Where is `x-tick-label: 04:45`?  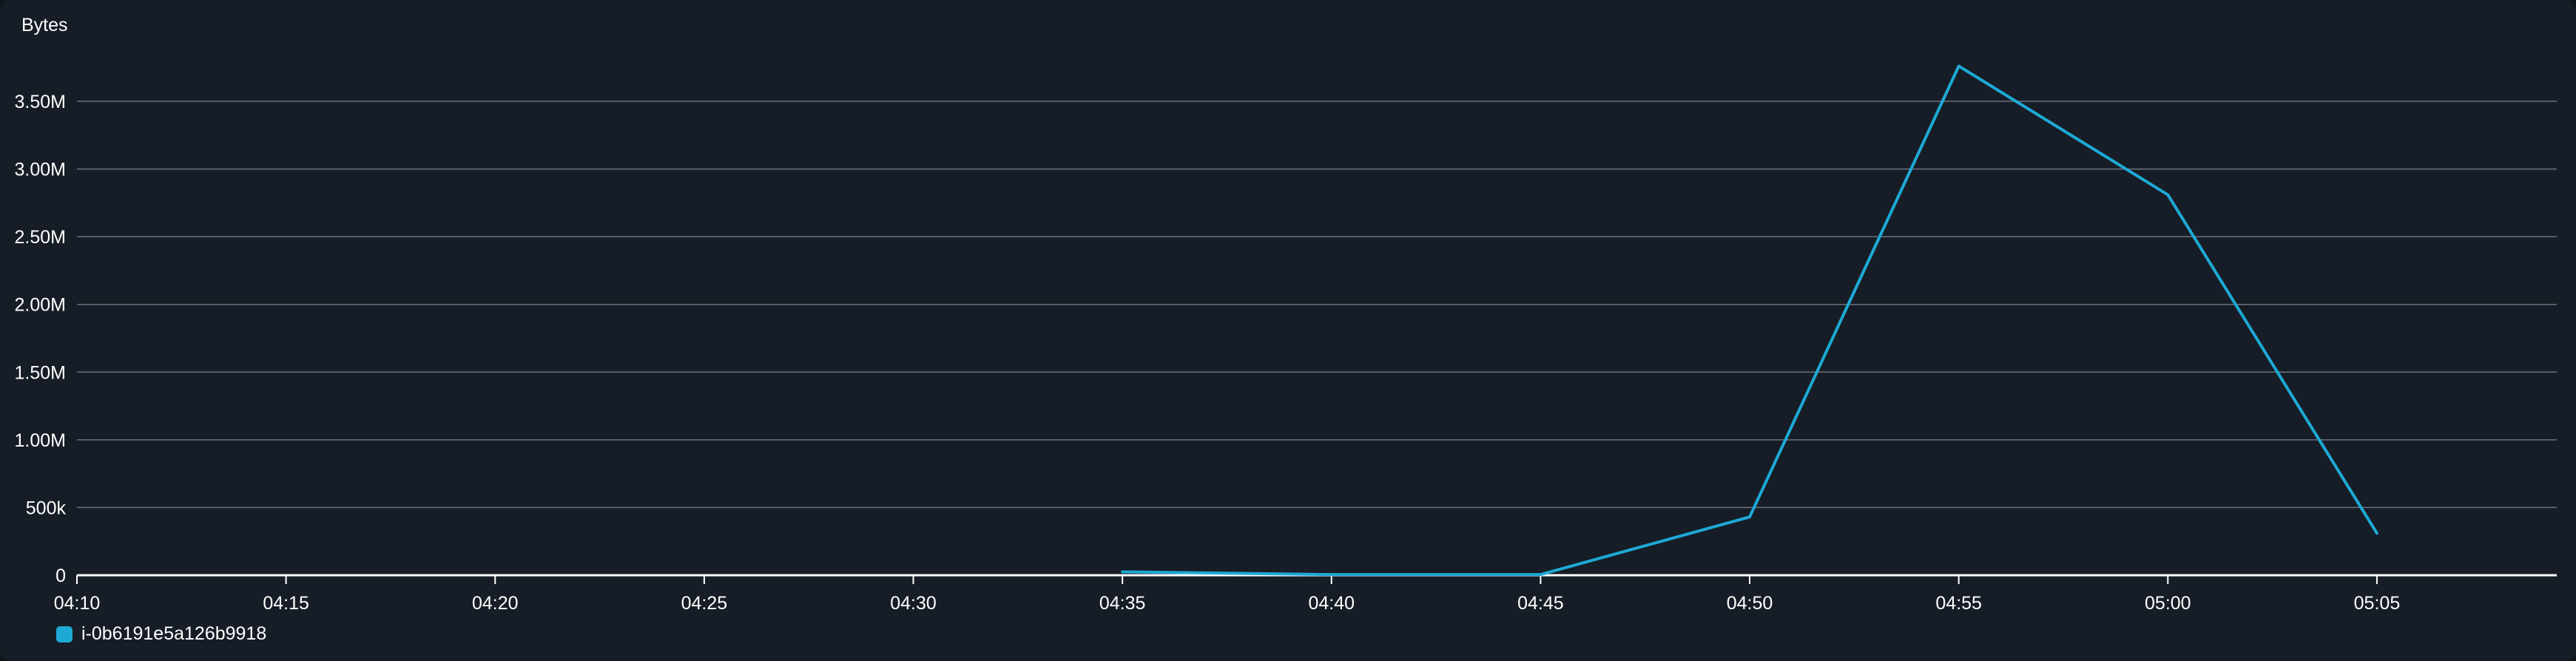
x-tick-label: 04:45 is located at coordinates (1540, 603).